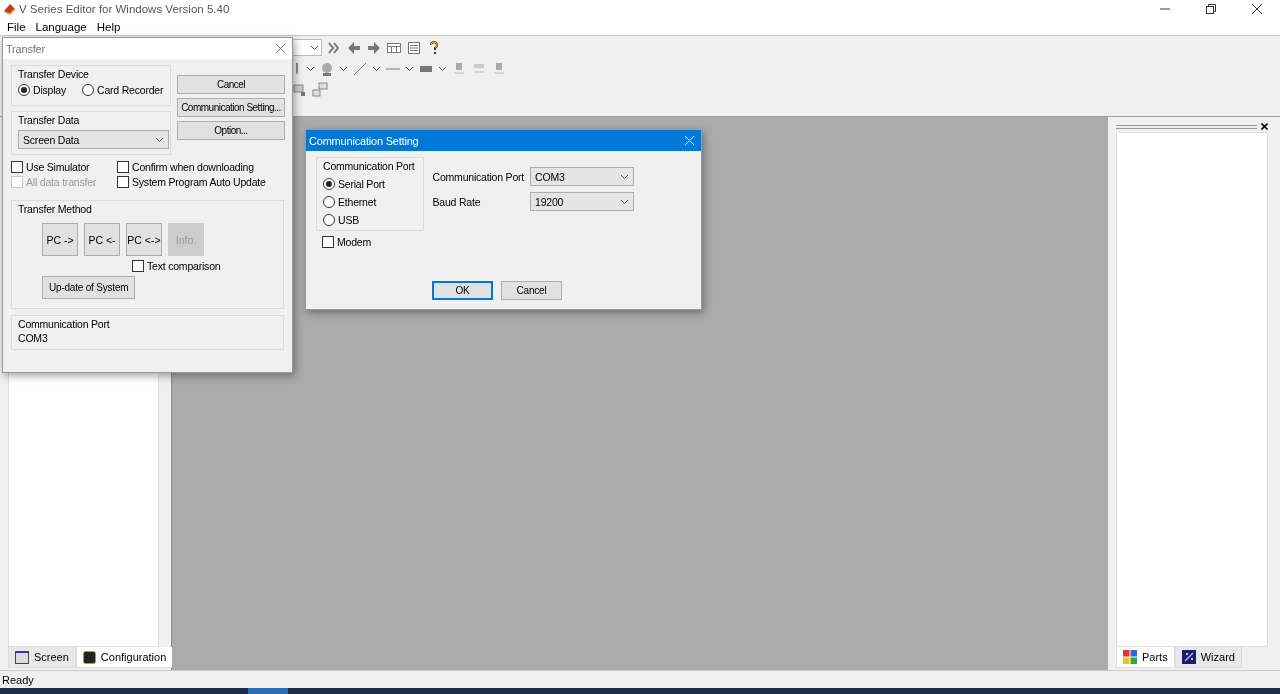 This screenshot has width=1280, height=694. I want to click on checkbox: Confirm when downloading, so click(200, 167).